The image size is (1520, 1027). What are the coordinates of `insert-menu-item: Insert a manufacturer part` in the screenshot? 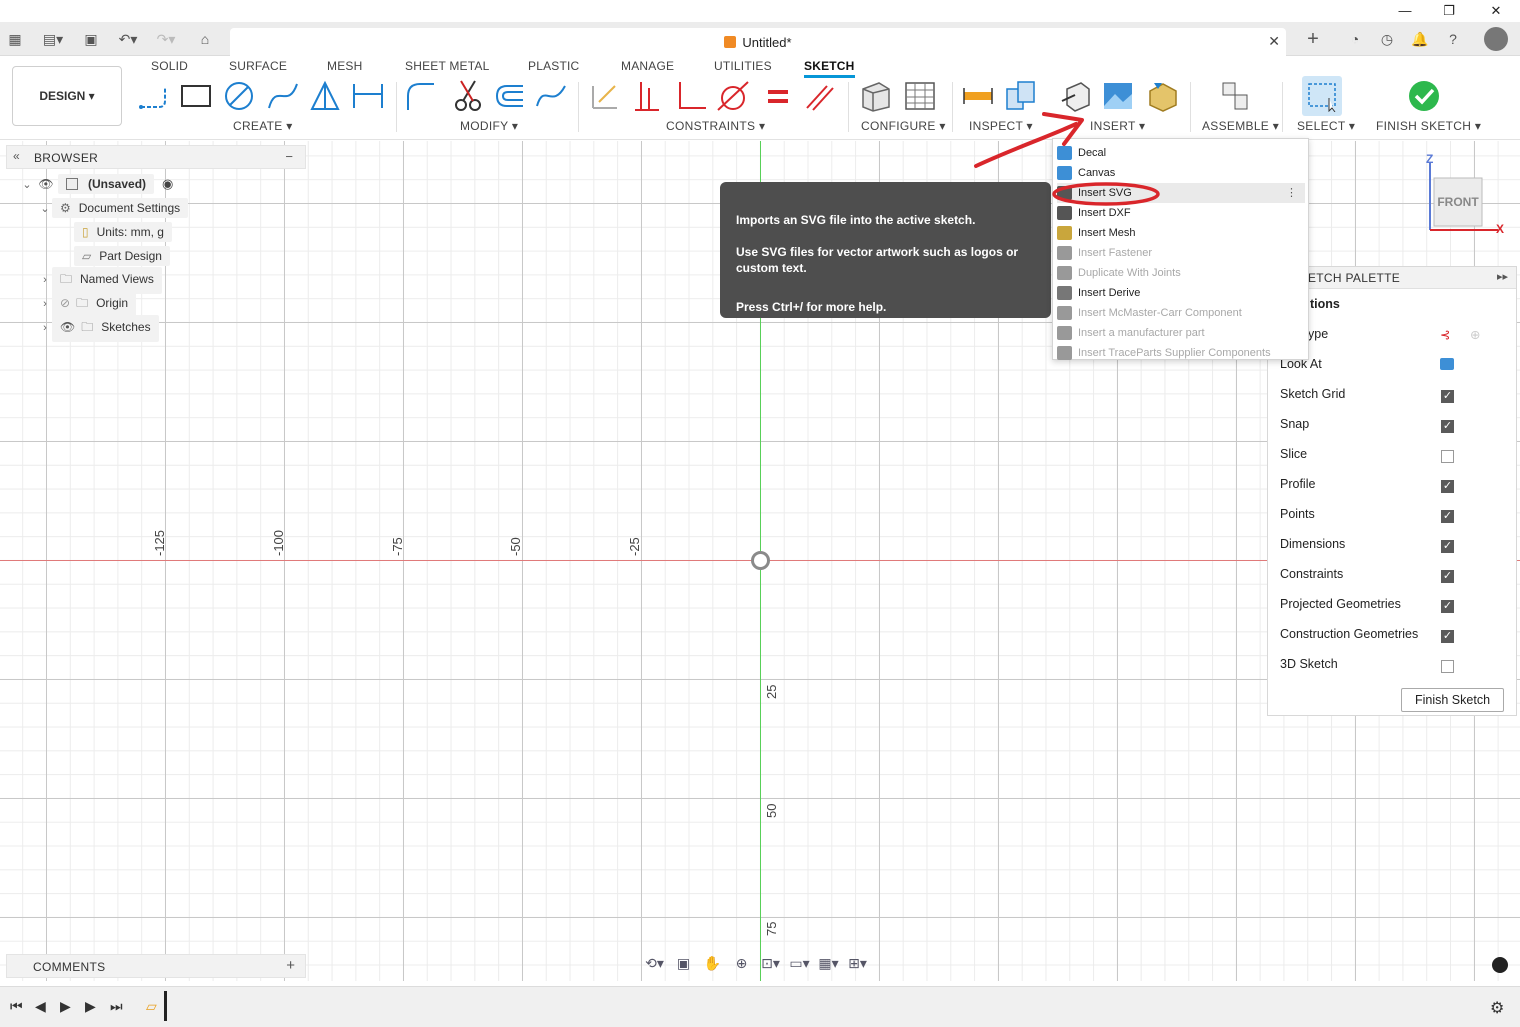 It's located at (1181, 333).